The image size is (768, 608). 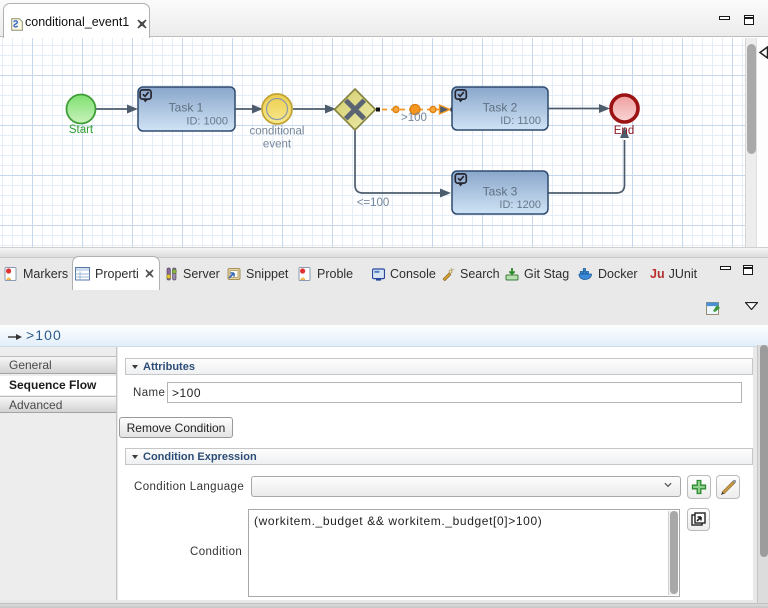 What do you see at coordinates (520, 121) in the screenshot?
I see `svg-text: ID: 1100` at bounding box center [520, 121].